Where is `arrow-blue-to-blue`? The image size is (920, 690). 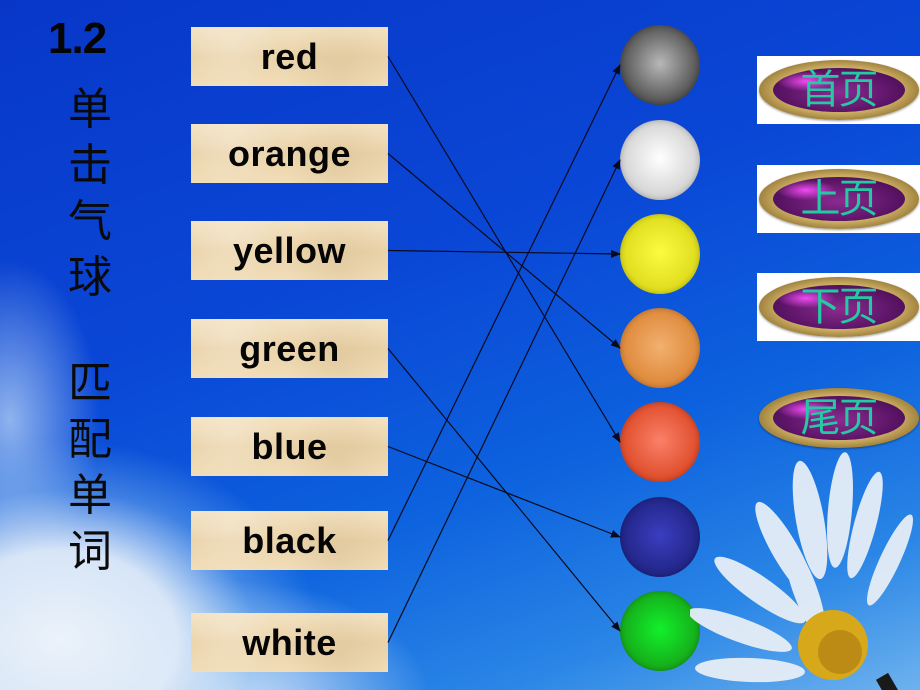
arrow-blue-to-blue is located at coordinates (504, 491).